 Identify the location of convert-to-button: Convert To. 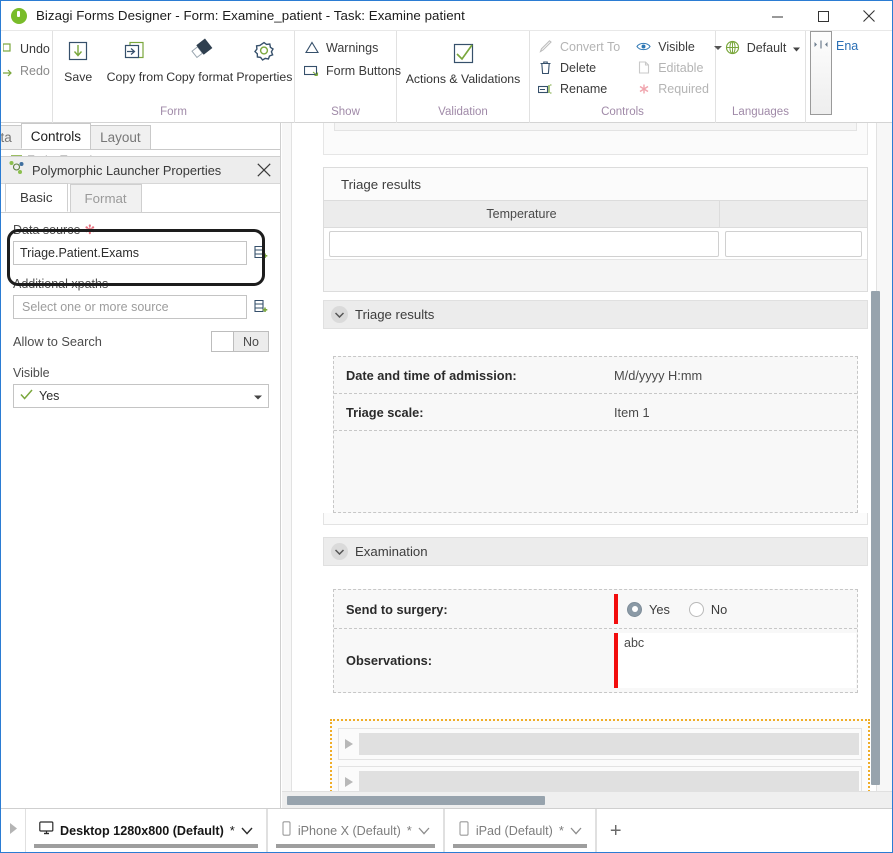
(579, 46).